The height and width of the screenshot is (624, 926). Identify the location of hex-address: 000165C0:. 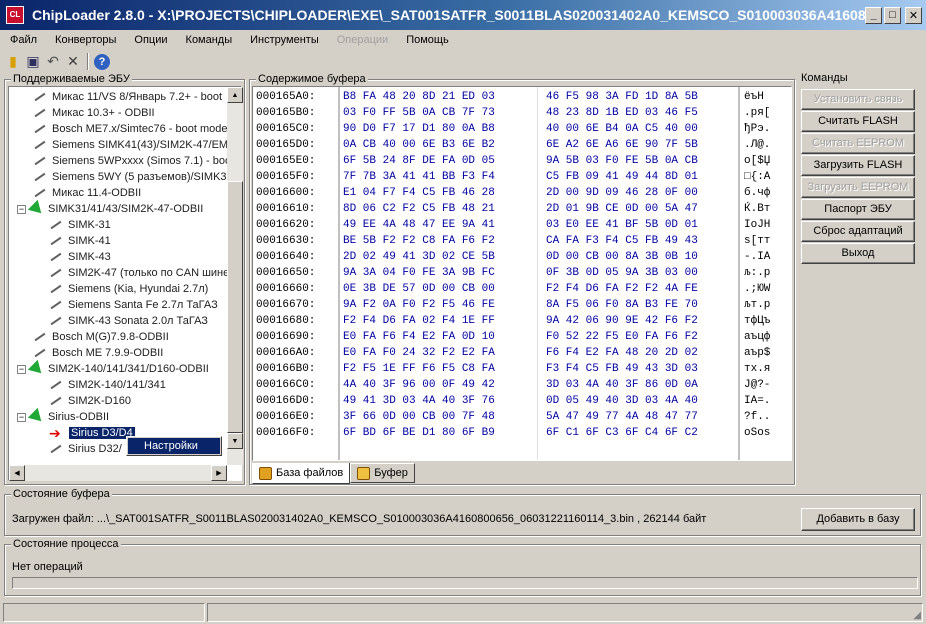
(286, 129).